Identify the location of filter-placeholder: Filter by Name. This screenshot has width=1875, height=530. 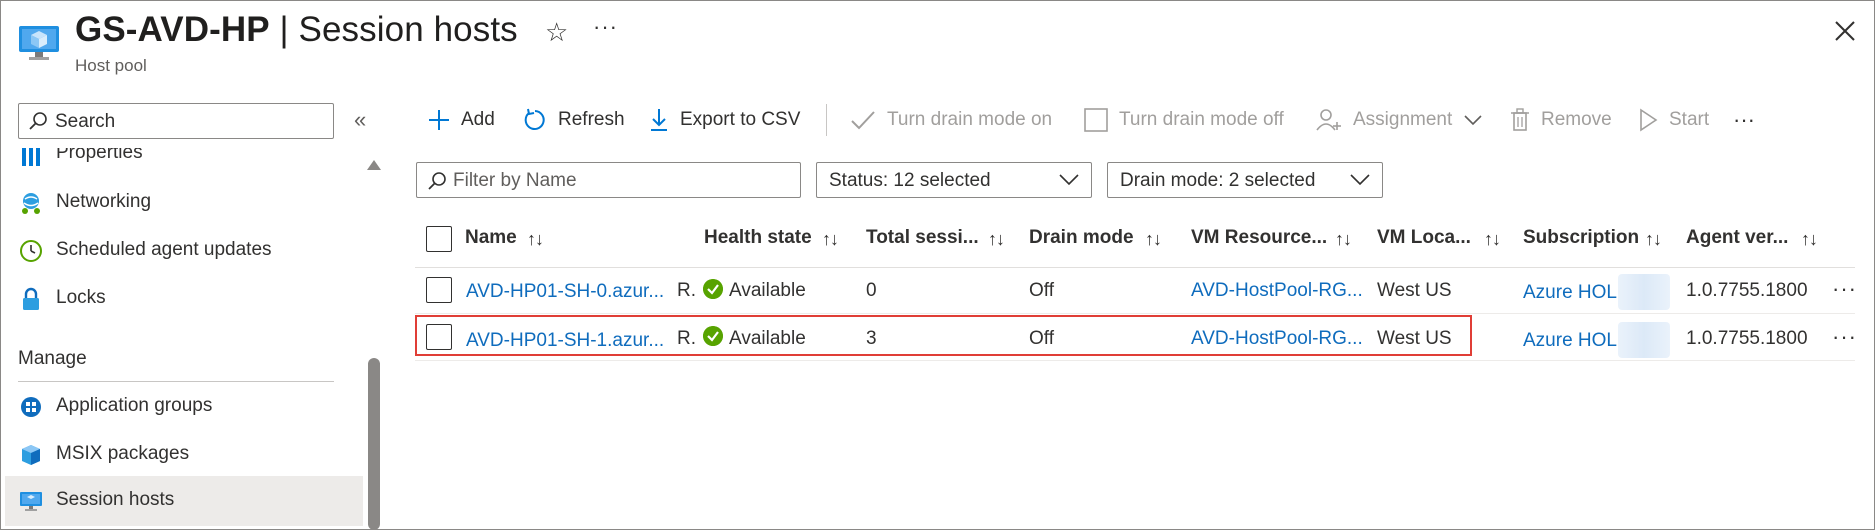
(515, 180).